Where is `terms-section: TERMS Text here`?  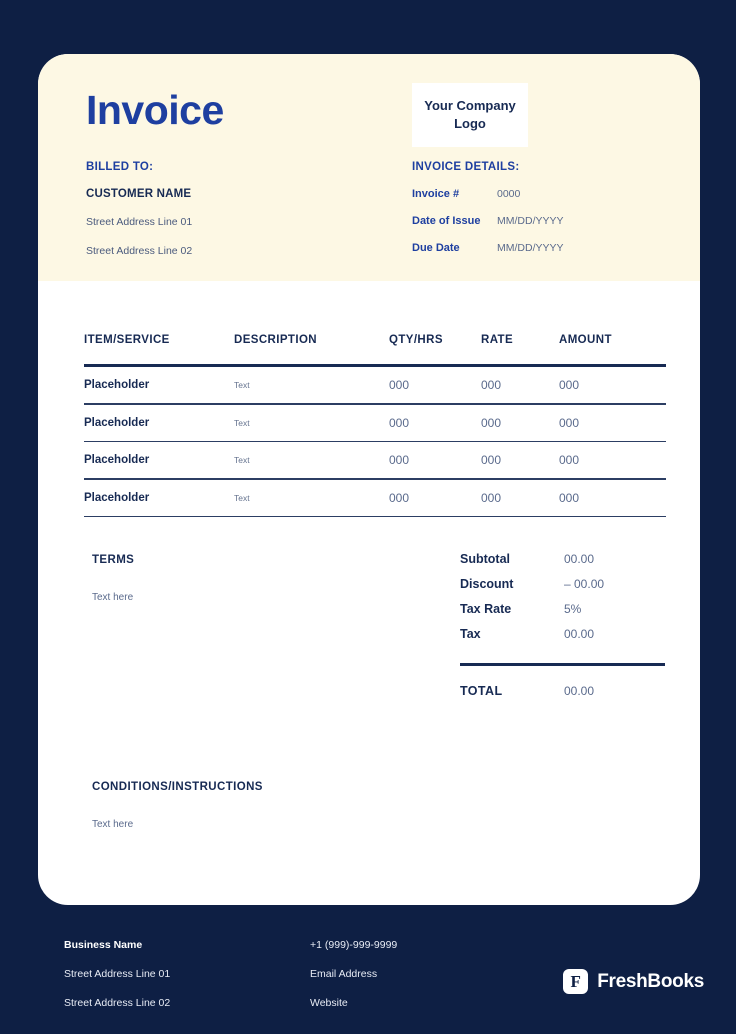 terms-section: TERMS Text here is located at coordinates (242, 578).